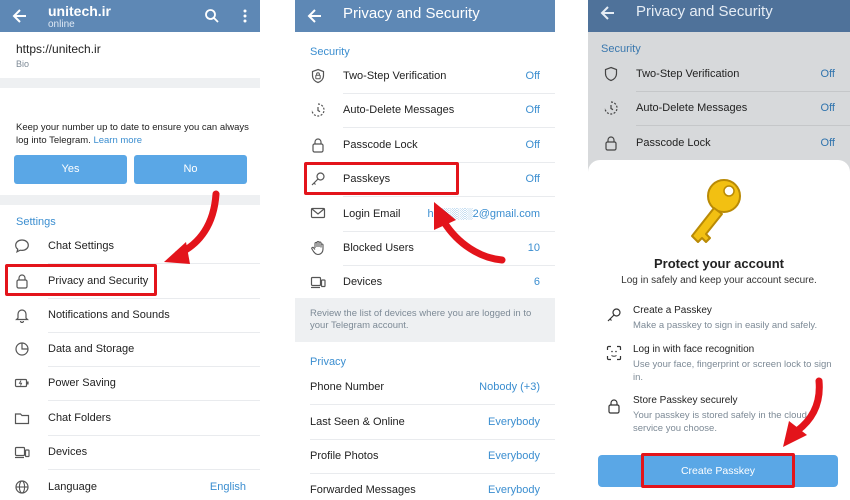 The image size is (850, 500). What do you see at coordinates (719, 263) in the screenshot?
I see `sheet-title: Protect your account` at bounding box center [719, 263].